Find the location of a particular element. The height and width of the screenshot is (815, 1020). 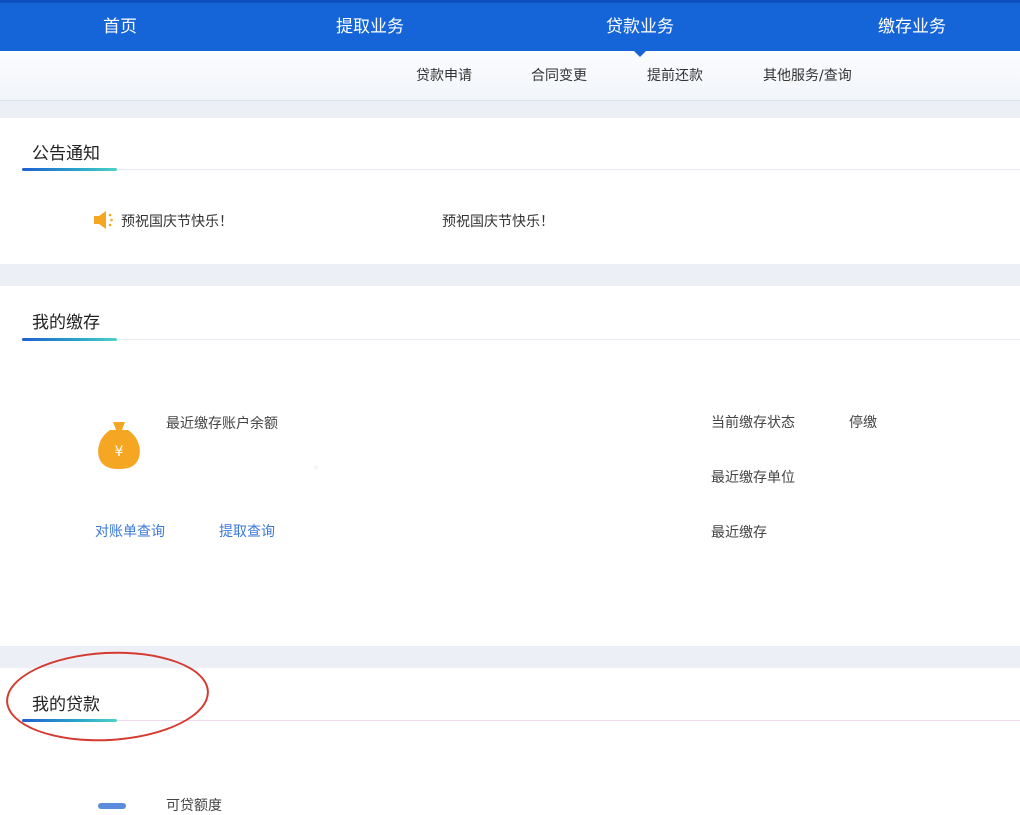

notice-item-secondary: 预祝国庆节快乐！ is located at coordinates (498, 221).